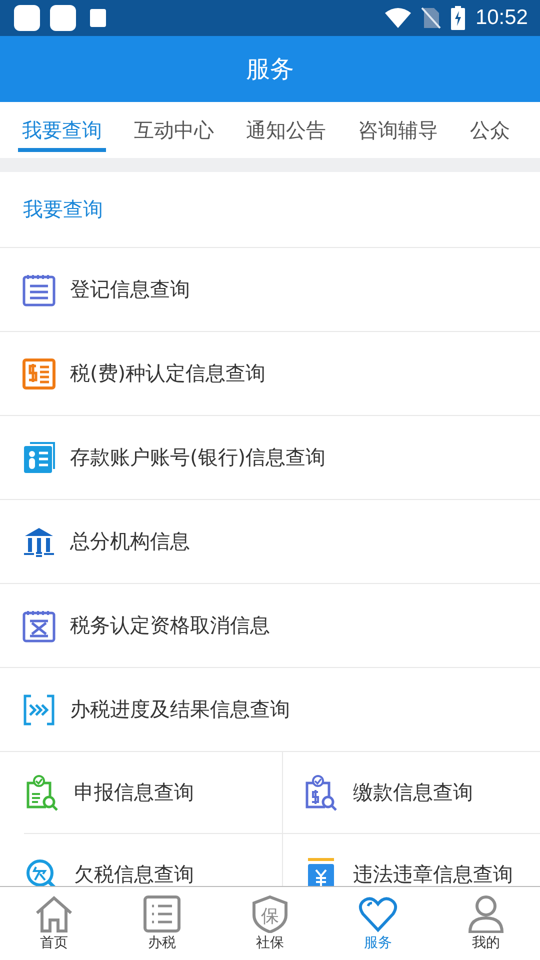  I want to click on notepad-cross-icon, so click(39, 625).